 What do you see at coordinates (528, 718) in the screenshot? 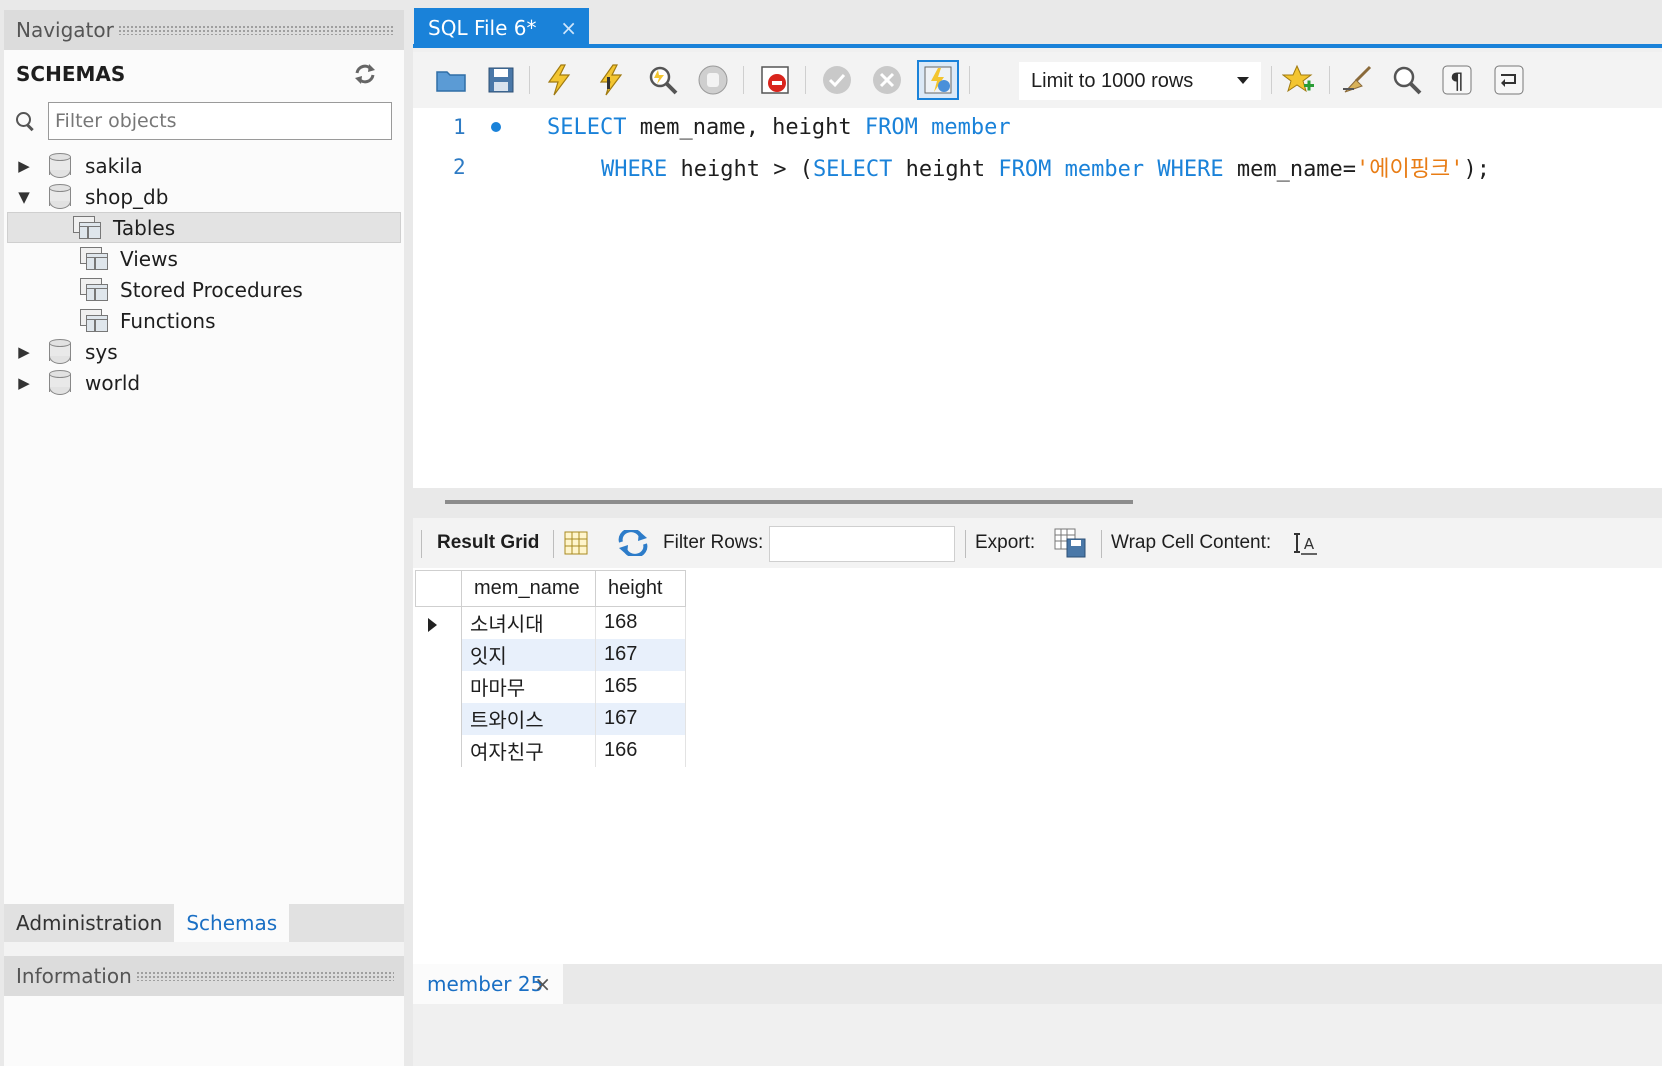
I see `cell-mem-name: 트와이스` at bounding box center [528, 718].